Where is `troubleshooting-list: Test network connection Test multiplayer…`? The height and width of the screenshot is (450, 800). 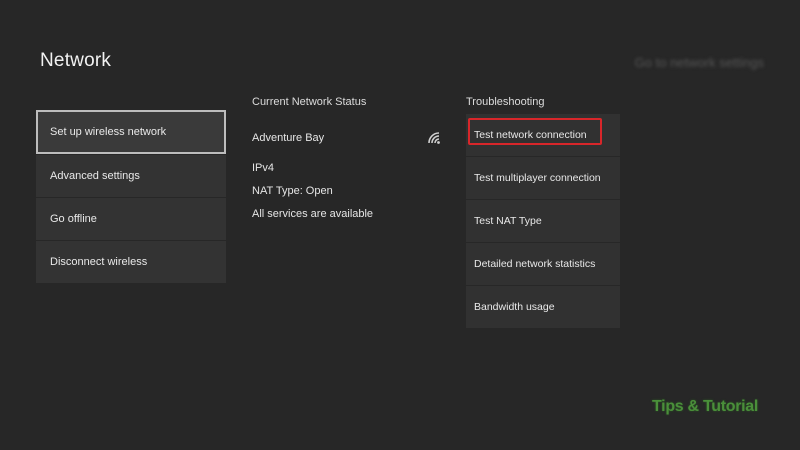
troubleshooting-list: Test network connection Test multiplayer… is located at coordinates (543, 221).